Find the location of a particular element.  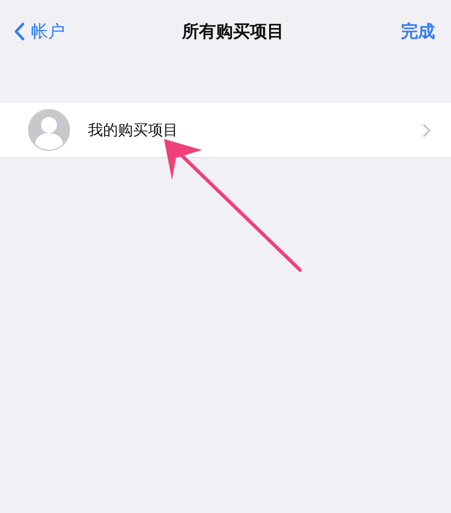

back-button: 帐户 is located at coordinates (39, 31).